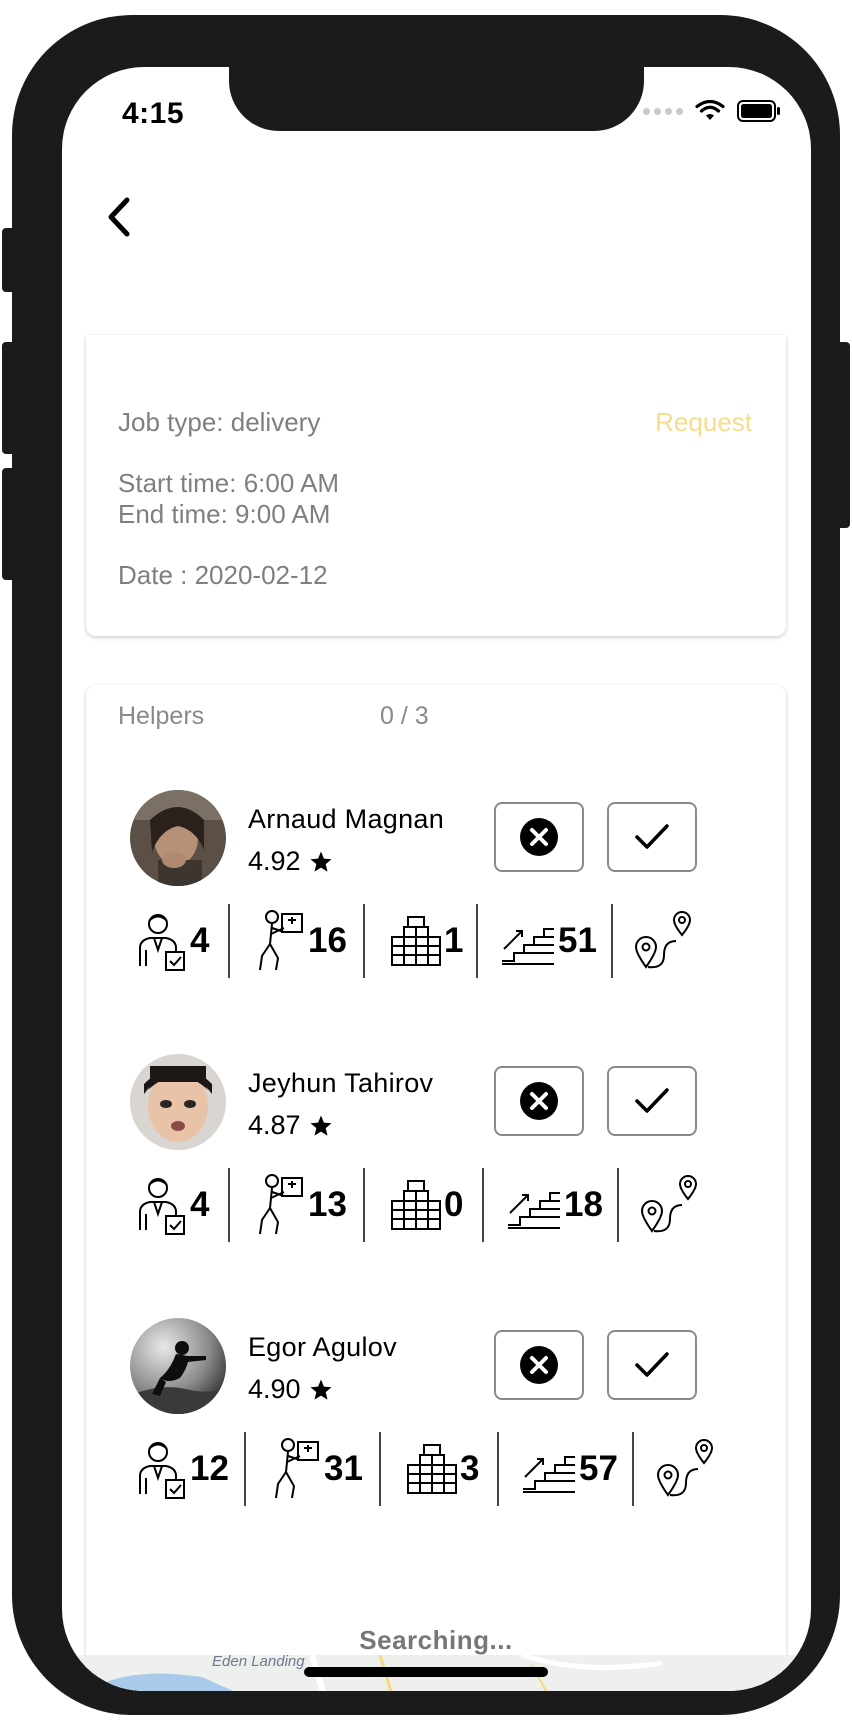 The image size is (852, 1723). I want to click on carried-stat: 31, so click(317, 1469).